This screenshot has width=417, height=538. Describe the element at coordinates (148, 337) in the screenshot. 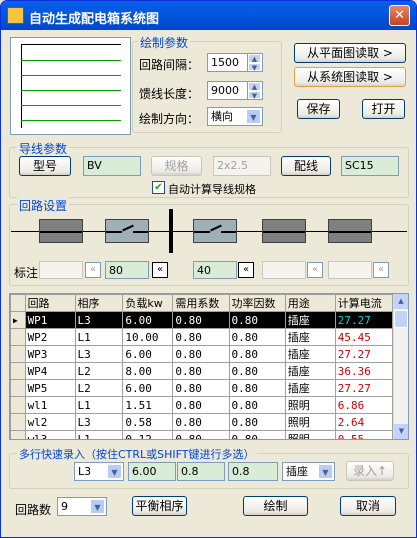

I see `table-cell: 10.00` at that location.